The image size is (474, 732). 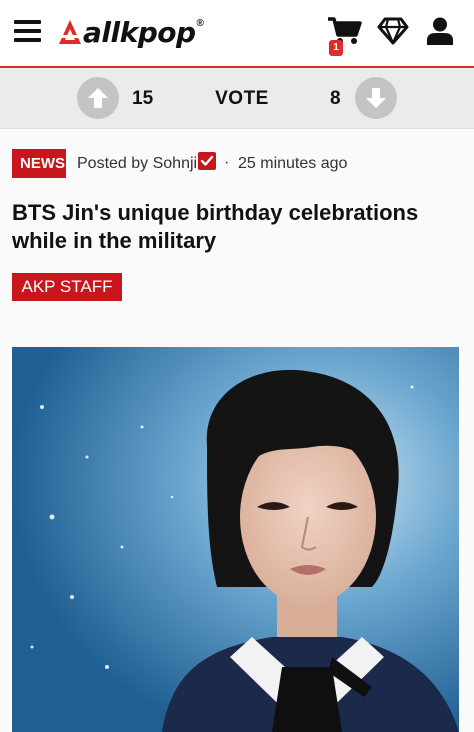 What do you see at coordinates (200, 23) in the screenshot?
I see `registered-mark: ®` at bounding box center [200, 23].